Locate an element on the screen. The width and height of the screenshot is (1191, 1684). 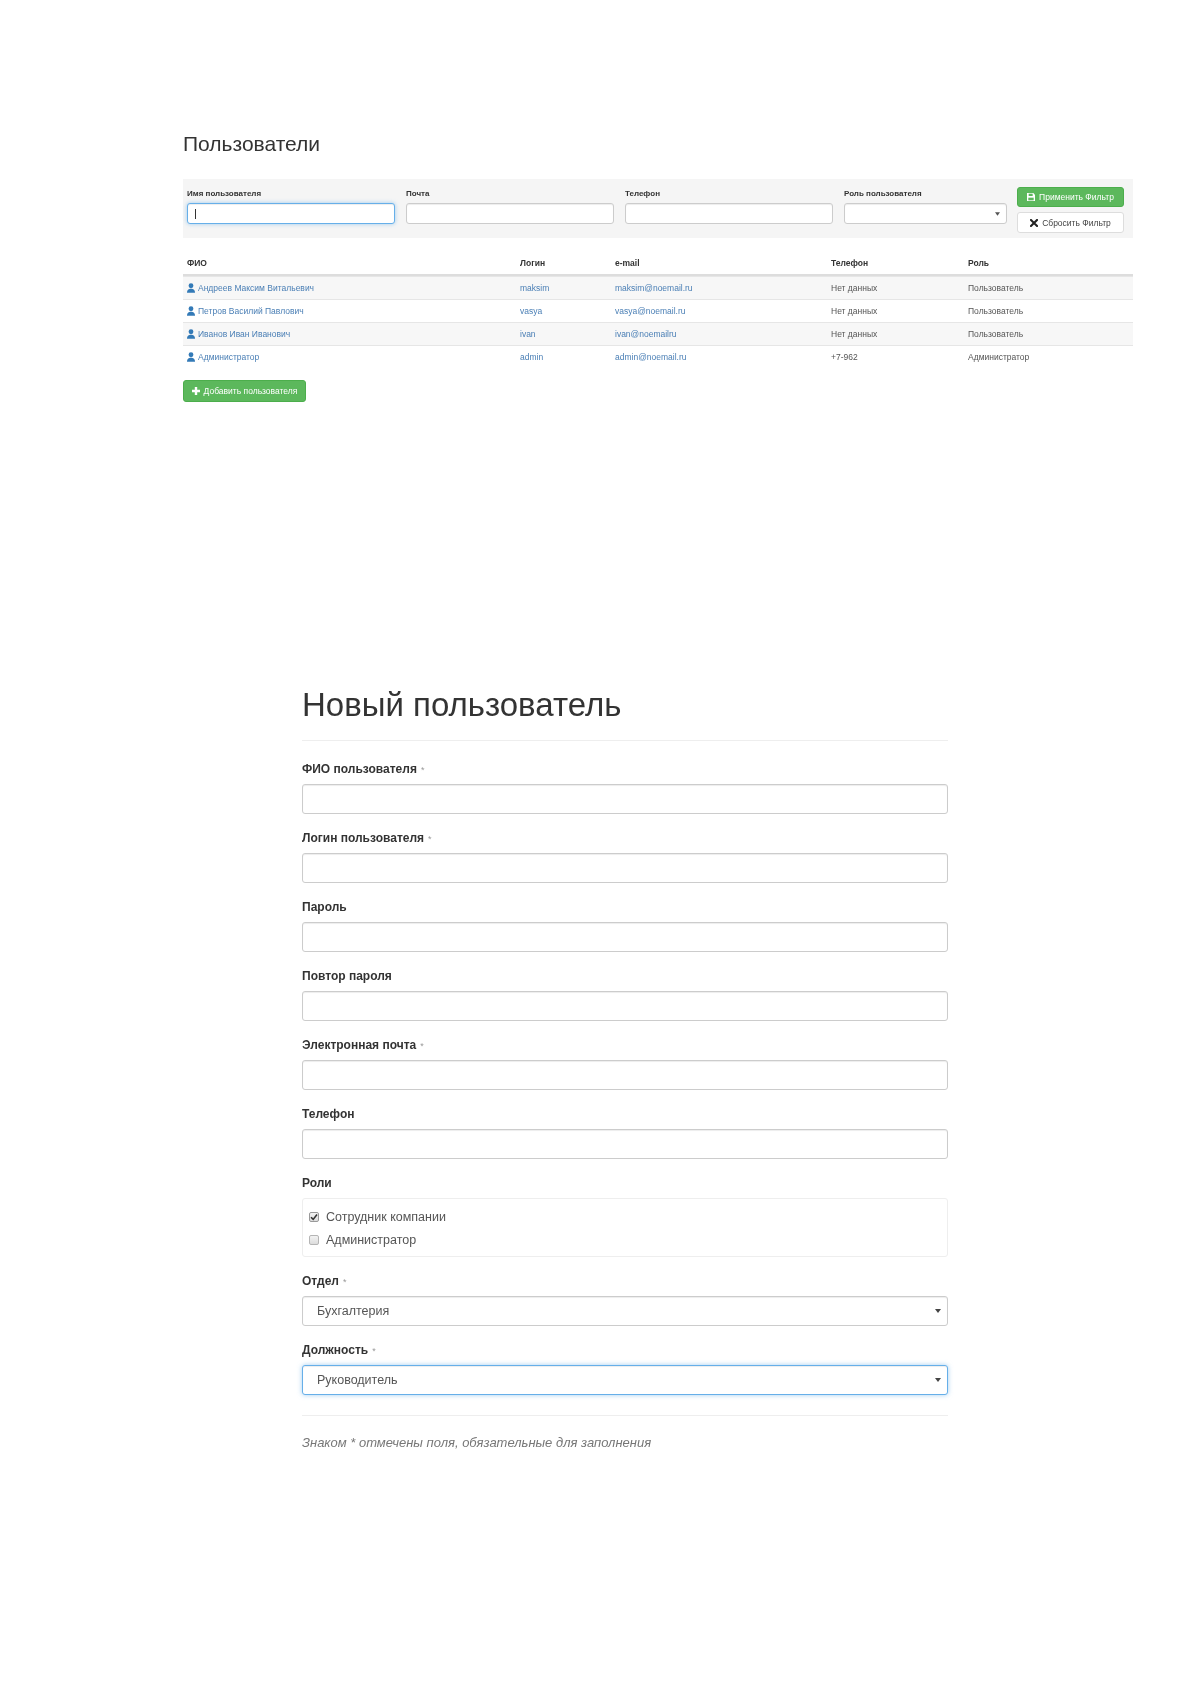
column-header: ФИО is located at coordinates (197, 263).